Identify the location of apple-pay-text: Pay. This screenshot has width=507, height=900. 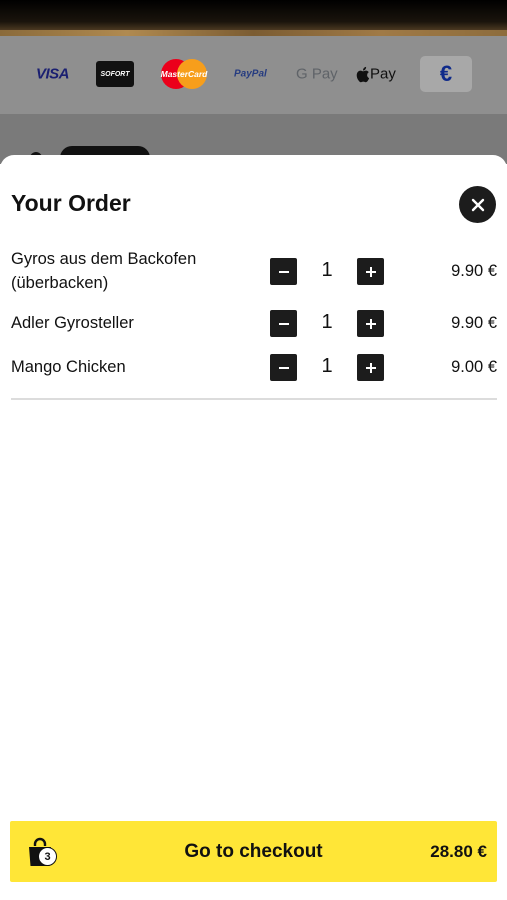
(383, 74).